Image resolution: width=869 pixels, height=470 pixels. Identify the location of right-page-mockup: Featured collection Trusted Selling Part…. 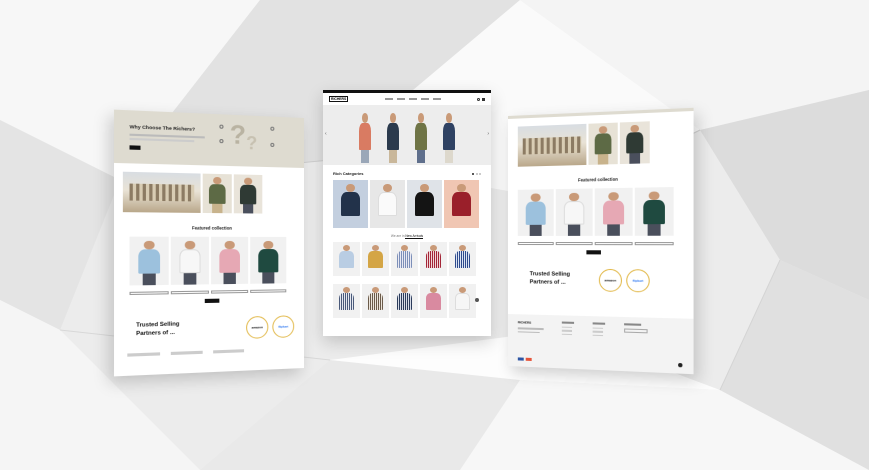
(601, 241).